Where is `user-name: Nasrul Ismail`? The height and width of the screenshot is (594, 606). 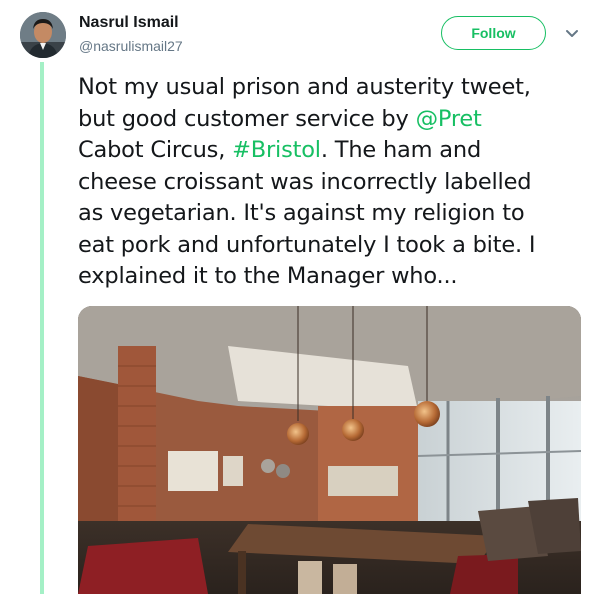
user-name: Nasrul Ismail is located at coordinates (129, 23).